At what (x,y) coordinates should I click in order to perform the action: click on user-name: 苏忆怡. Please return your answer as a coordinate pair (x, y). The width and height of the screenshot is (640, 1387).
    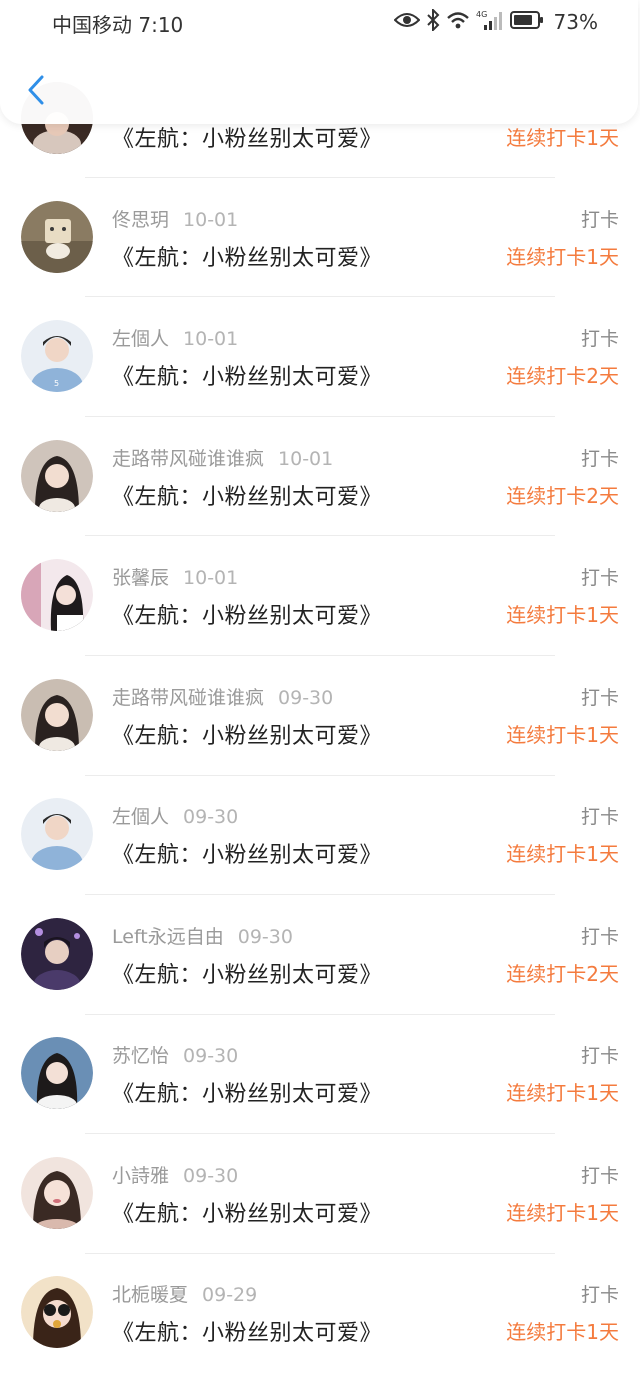
    Looking at the image, I should click on (140, 1056).